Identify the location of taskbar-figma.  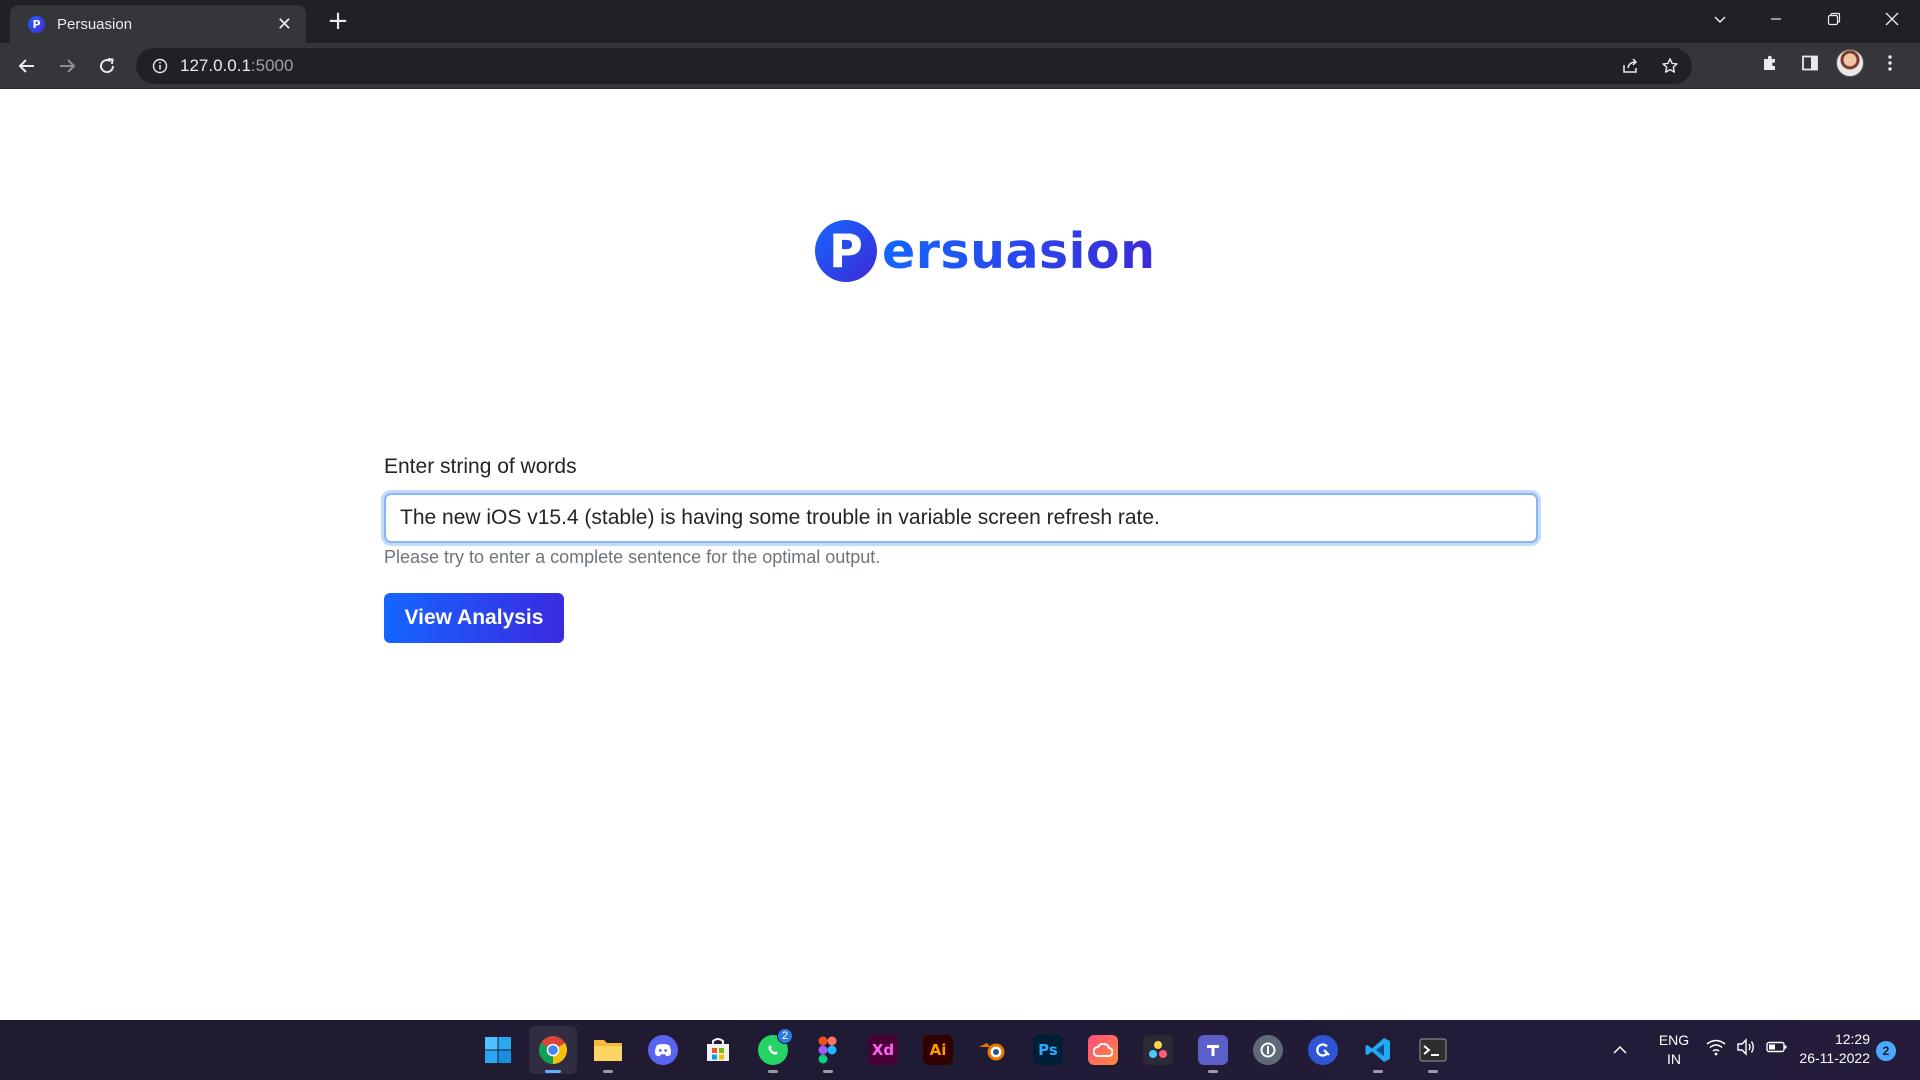
(828, 1050).